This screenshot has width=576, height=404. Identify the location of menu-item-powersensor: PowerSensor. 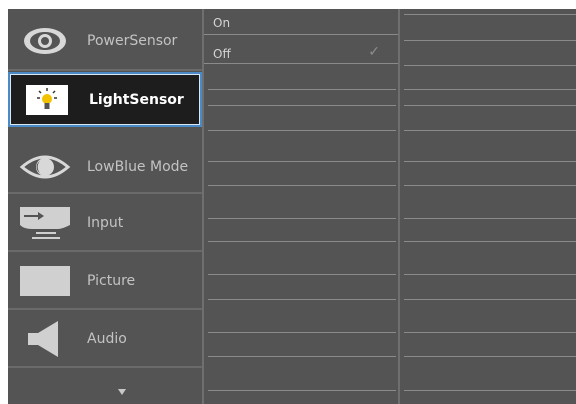
(105, 40).